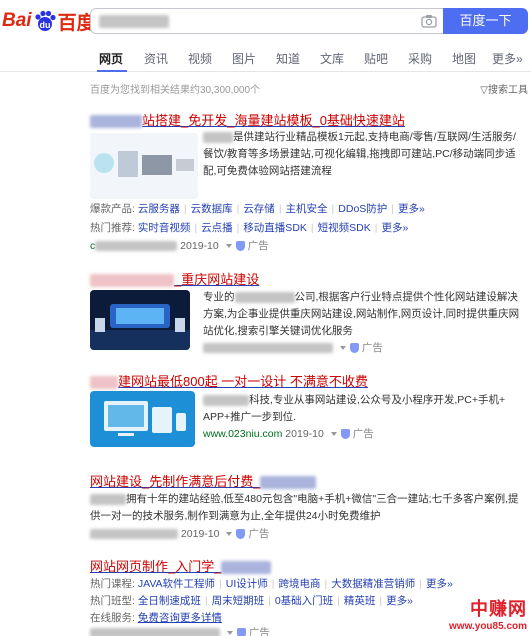  What do you see at coordinates (247, 119) in the screenshot?
I see `result-1-title: 站搭建_免开发_海量建站模板_0基础快速建站` at bounding box center [247, 119].